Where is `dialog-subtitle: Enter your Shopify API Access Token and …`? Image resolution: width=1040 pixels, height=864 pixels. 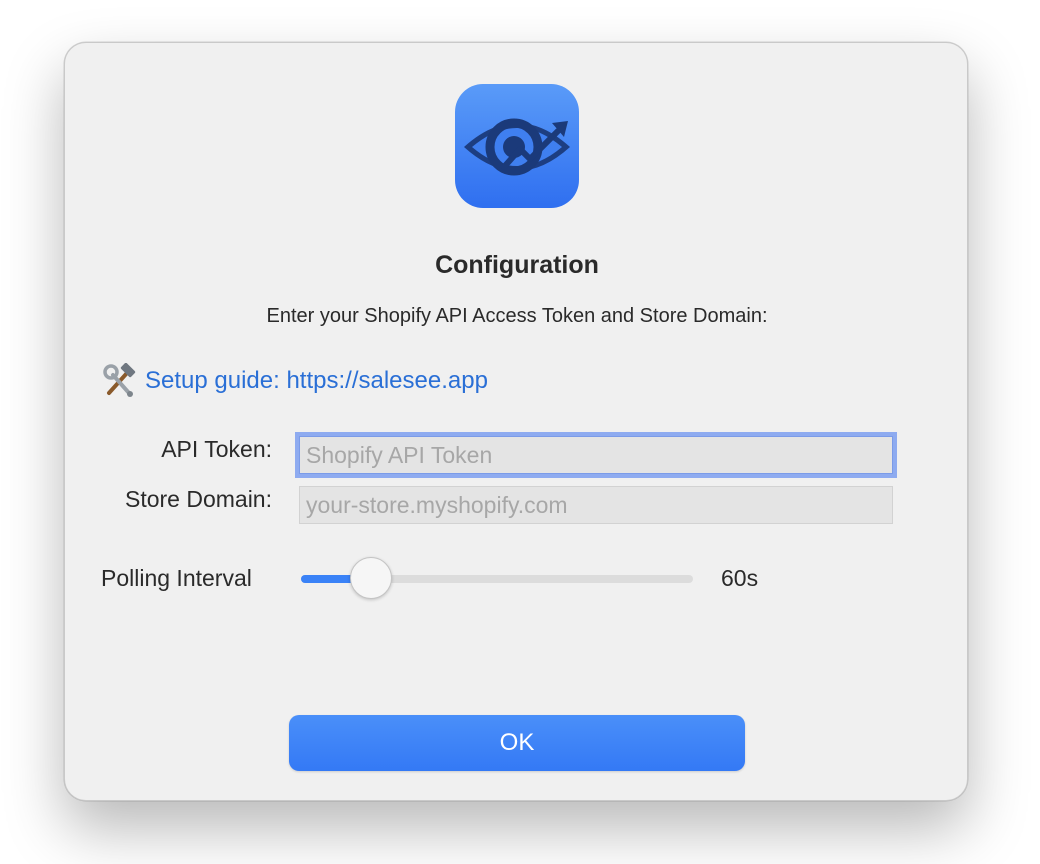 dialog-subtitle: Enter your Shopify API Access Token and … is located at coordinates (517, 316).